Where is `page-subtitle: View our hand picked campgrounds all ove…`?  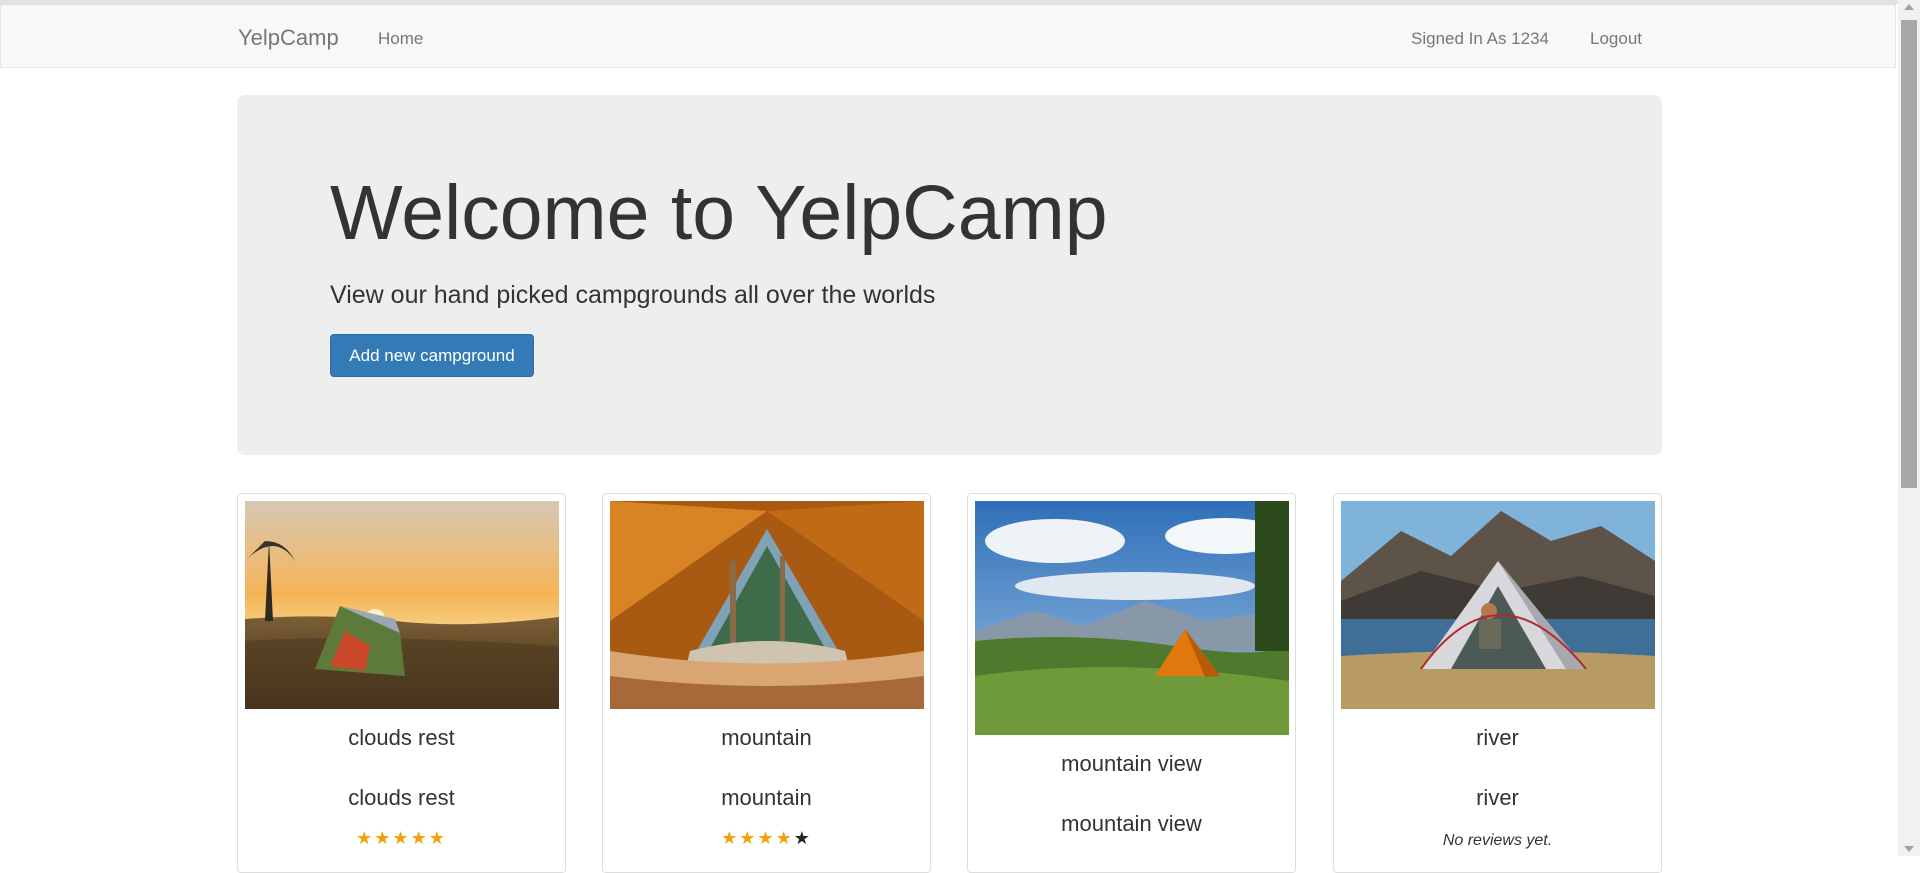
page-subtitle: View our hand picked campgrounds all ove… is located at coordinates (633, 295).